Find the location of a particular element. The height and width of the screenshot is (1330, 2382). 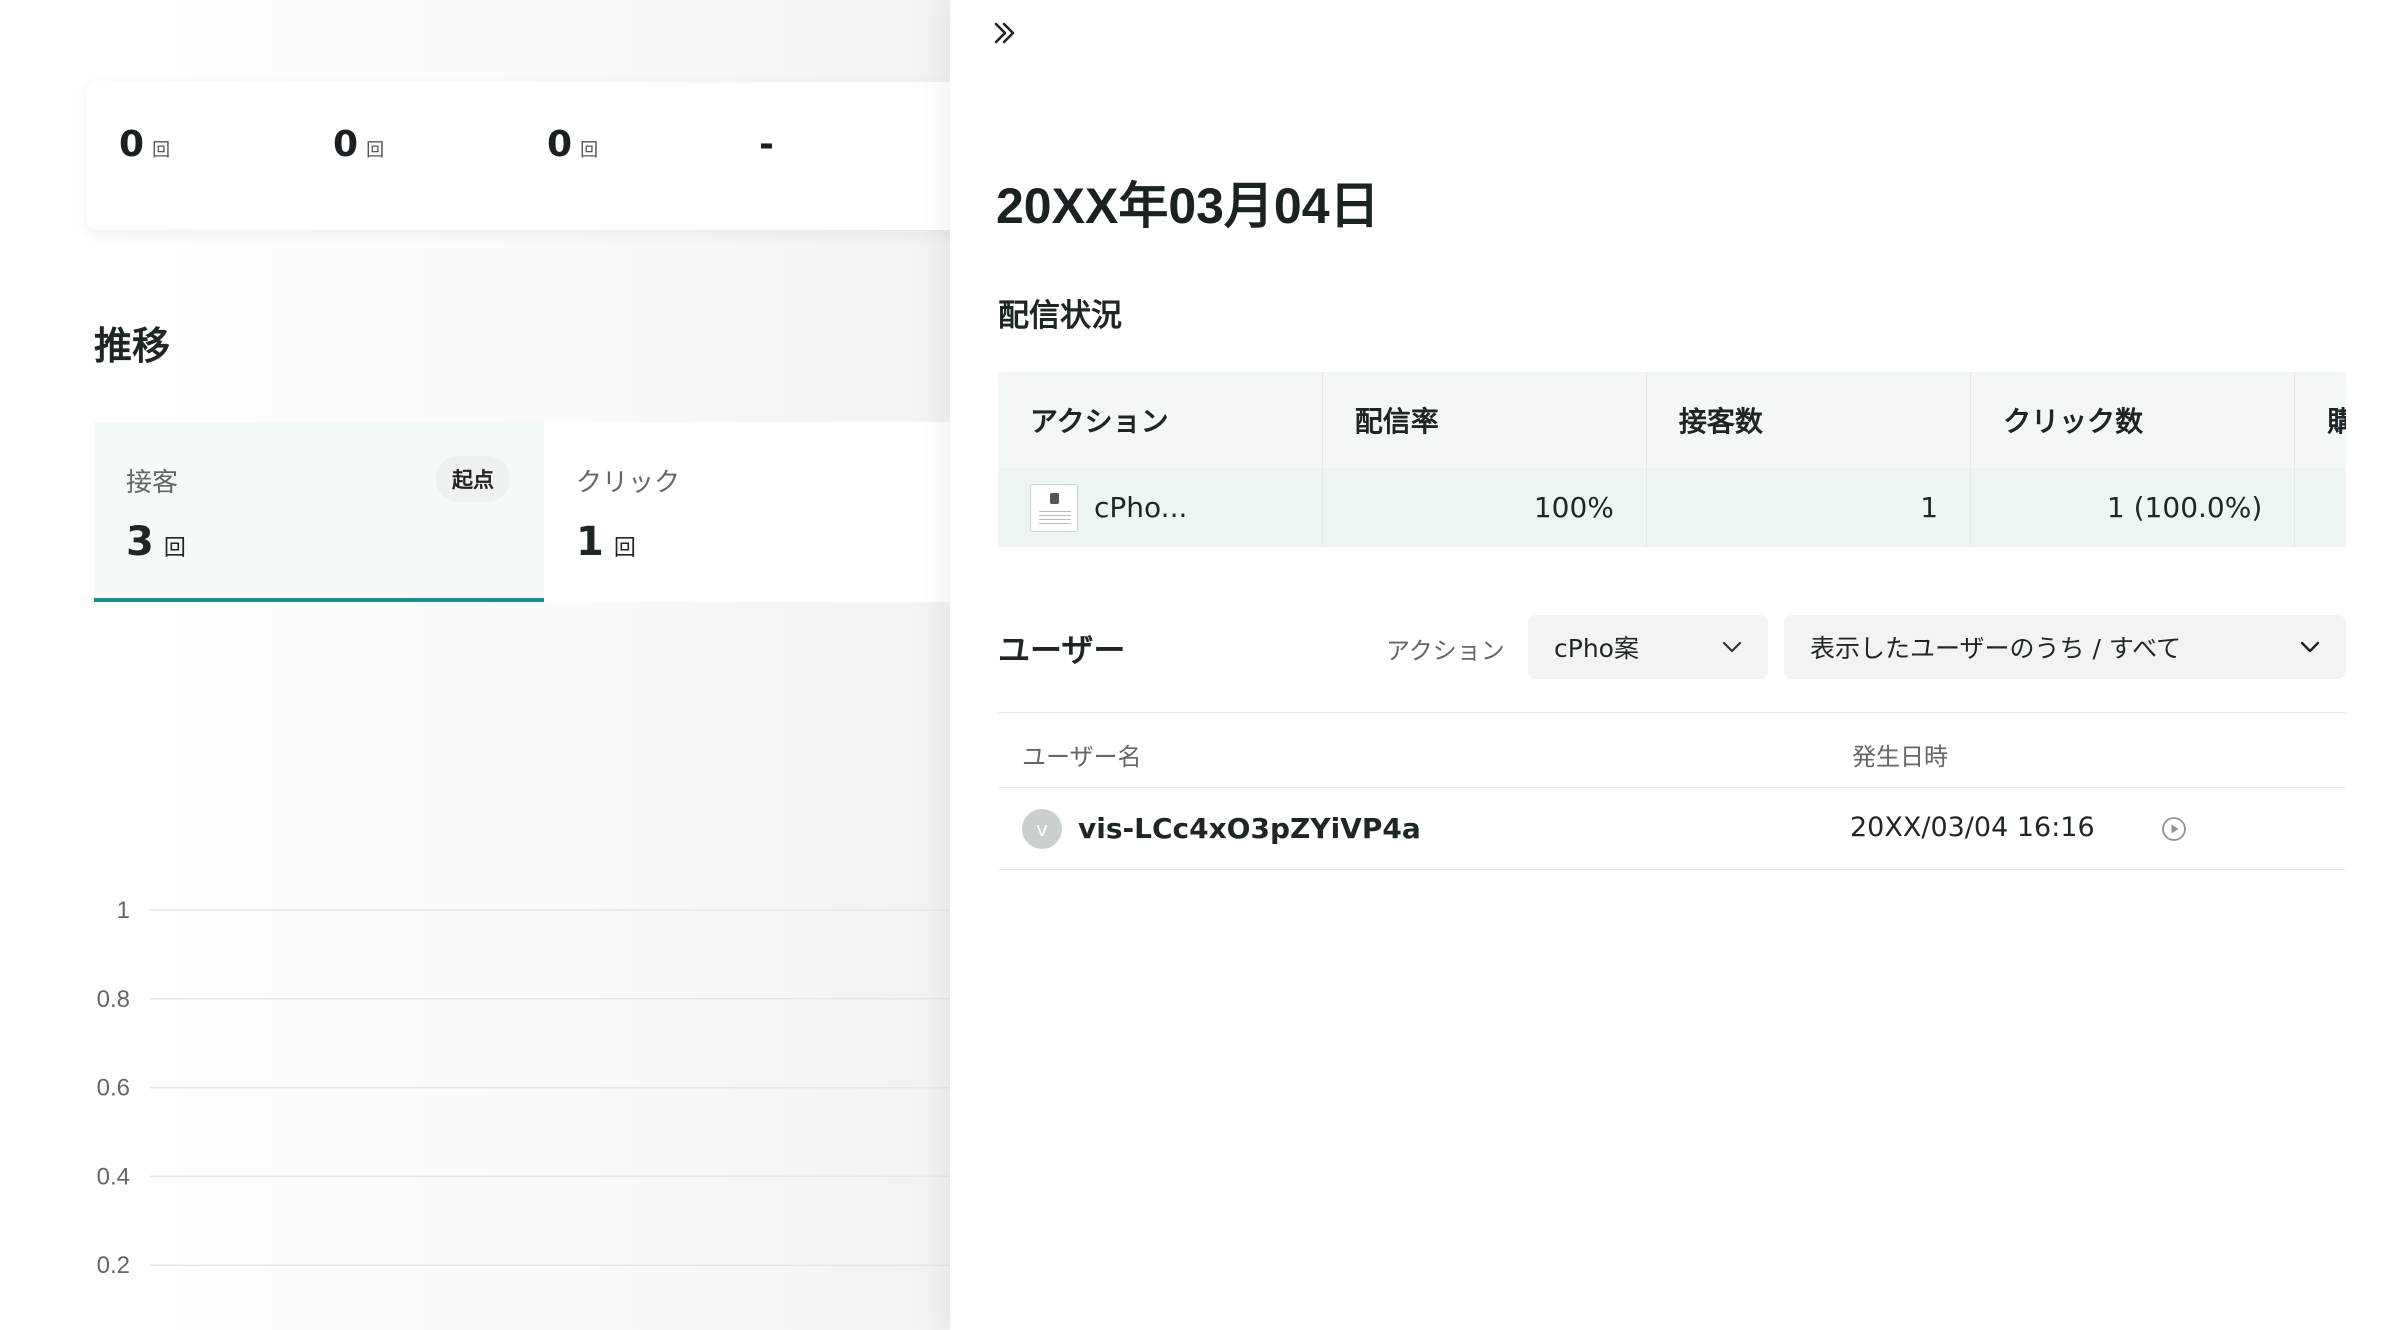

event-datetime: 20XX/03/04 16:16 is located at coordinates (1972, 827).